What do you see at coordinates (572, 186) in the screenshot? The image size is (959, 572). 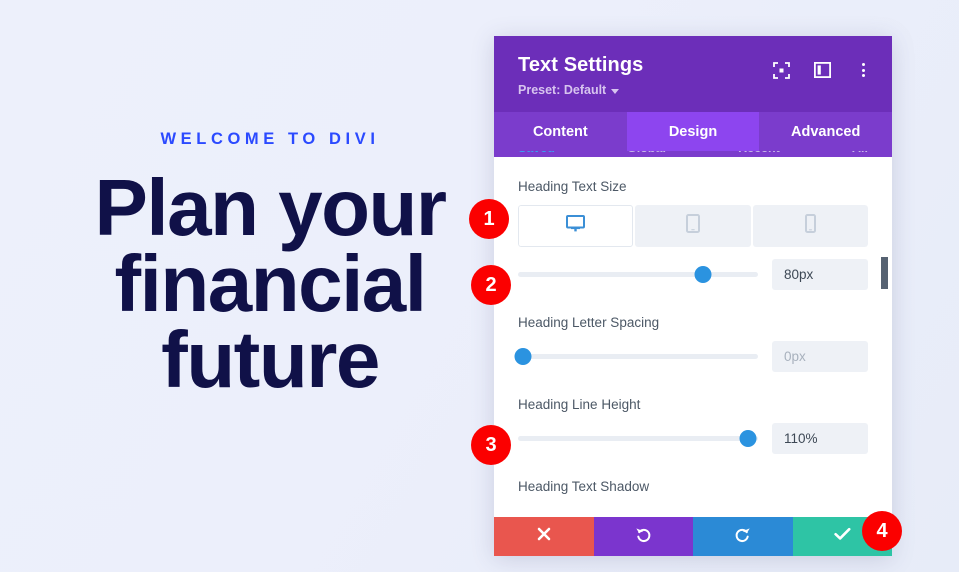 I see `field-label-heading-text-size: Heading Text Size` at bounding box center [572, 186].